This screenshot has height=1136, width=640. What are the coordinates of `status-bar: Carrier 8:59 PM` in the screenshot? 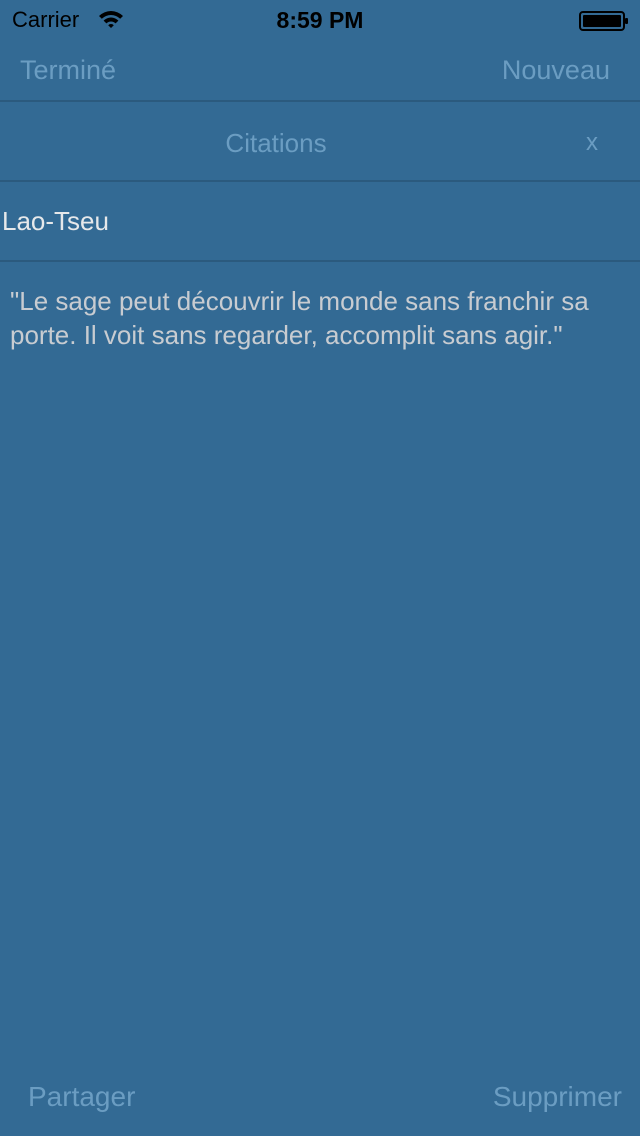 It's located at (320, 20).